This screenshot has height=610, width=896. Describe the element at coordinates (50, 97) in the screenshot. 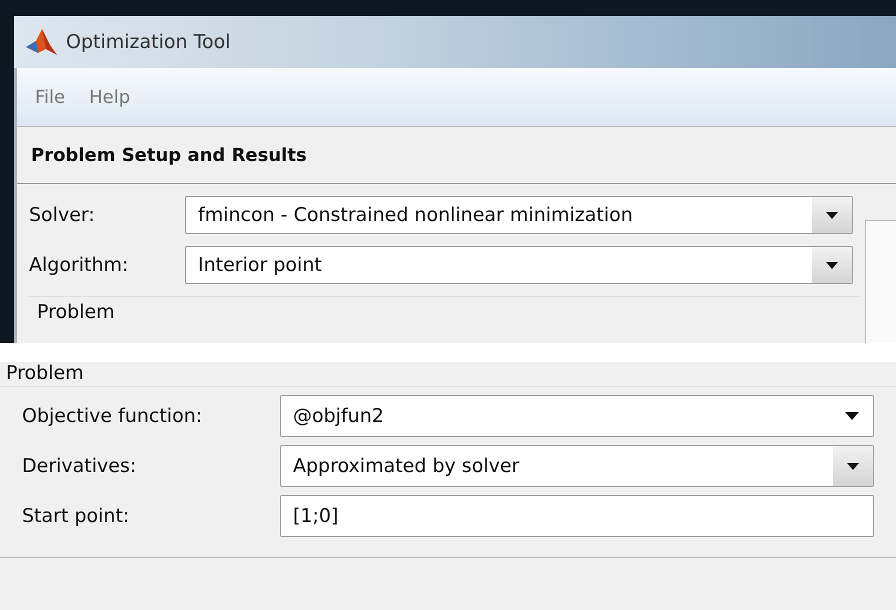

I see `menu-item: File` at that location.